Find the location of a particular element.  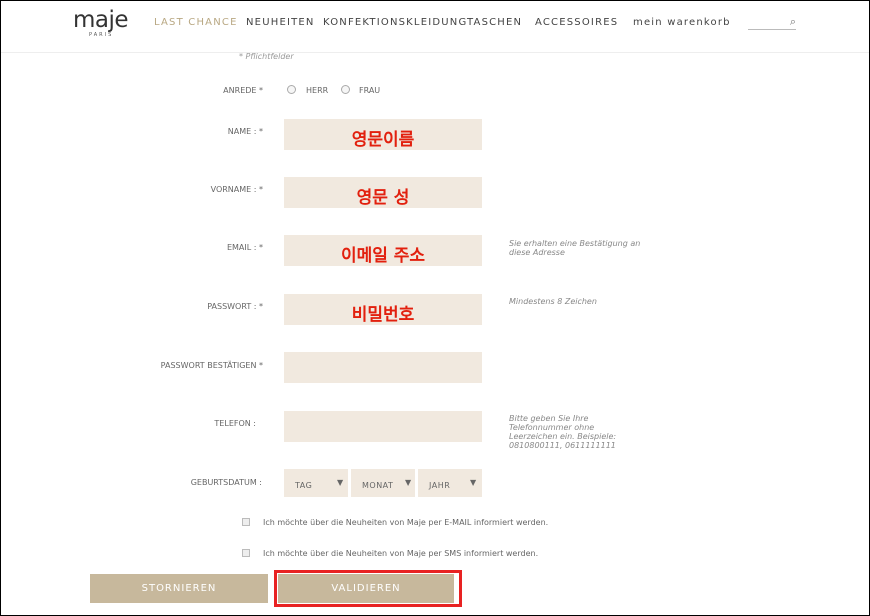

newsletter-email-checkbox is located at coordinates (246, 522).